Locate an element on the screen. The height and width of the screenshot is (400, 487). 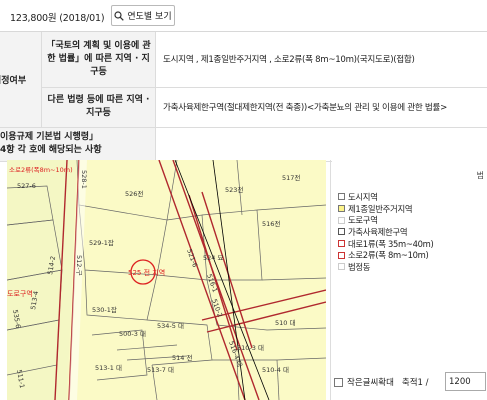
zoom-row: 작은글씨확대 축적1 / 1200 is located at coordinates (410, 382).